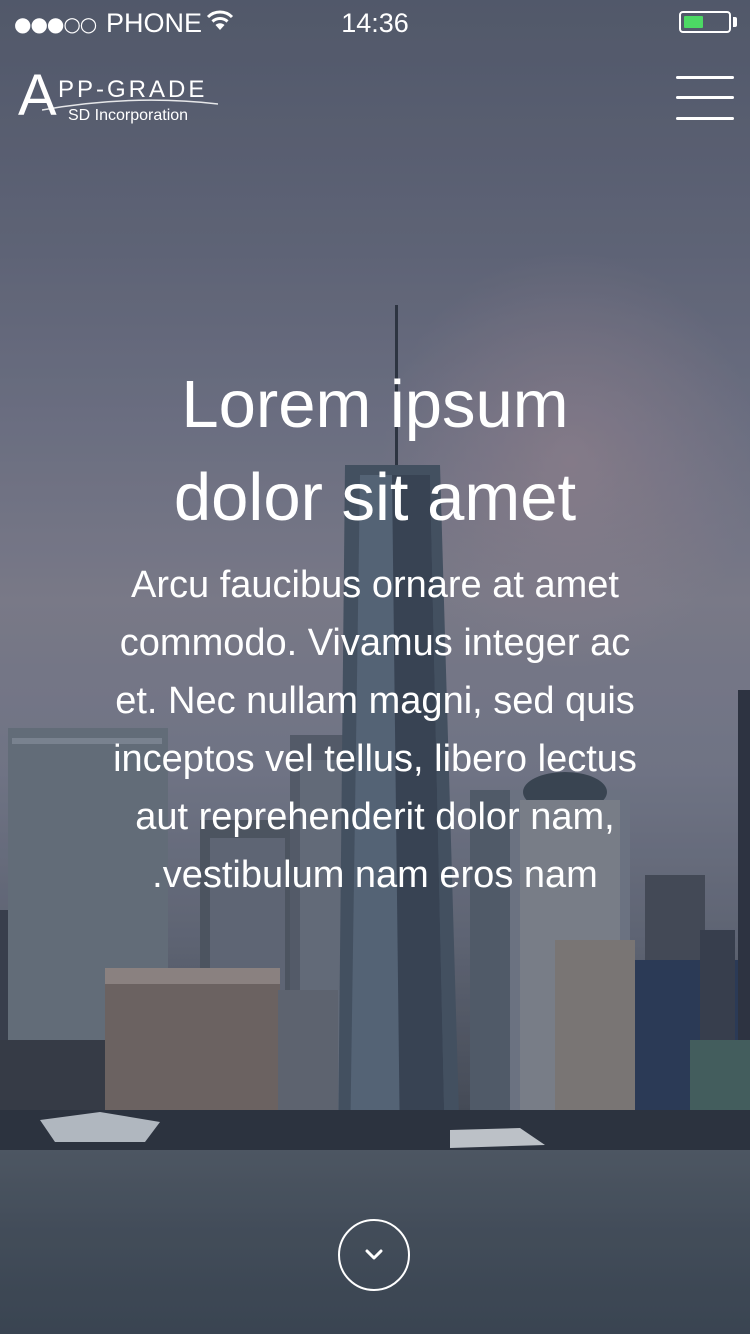 The height and width of the screenshot is (1334, 750). I want to click on chevron-down-icon, so click(374, 1254).